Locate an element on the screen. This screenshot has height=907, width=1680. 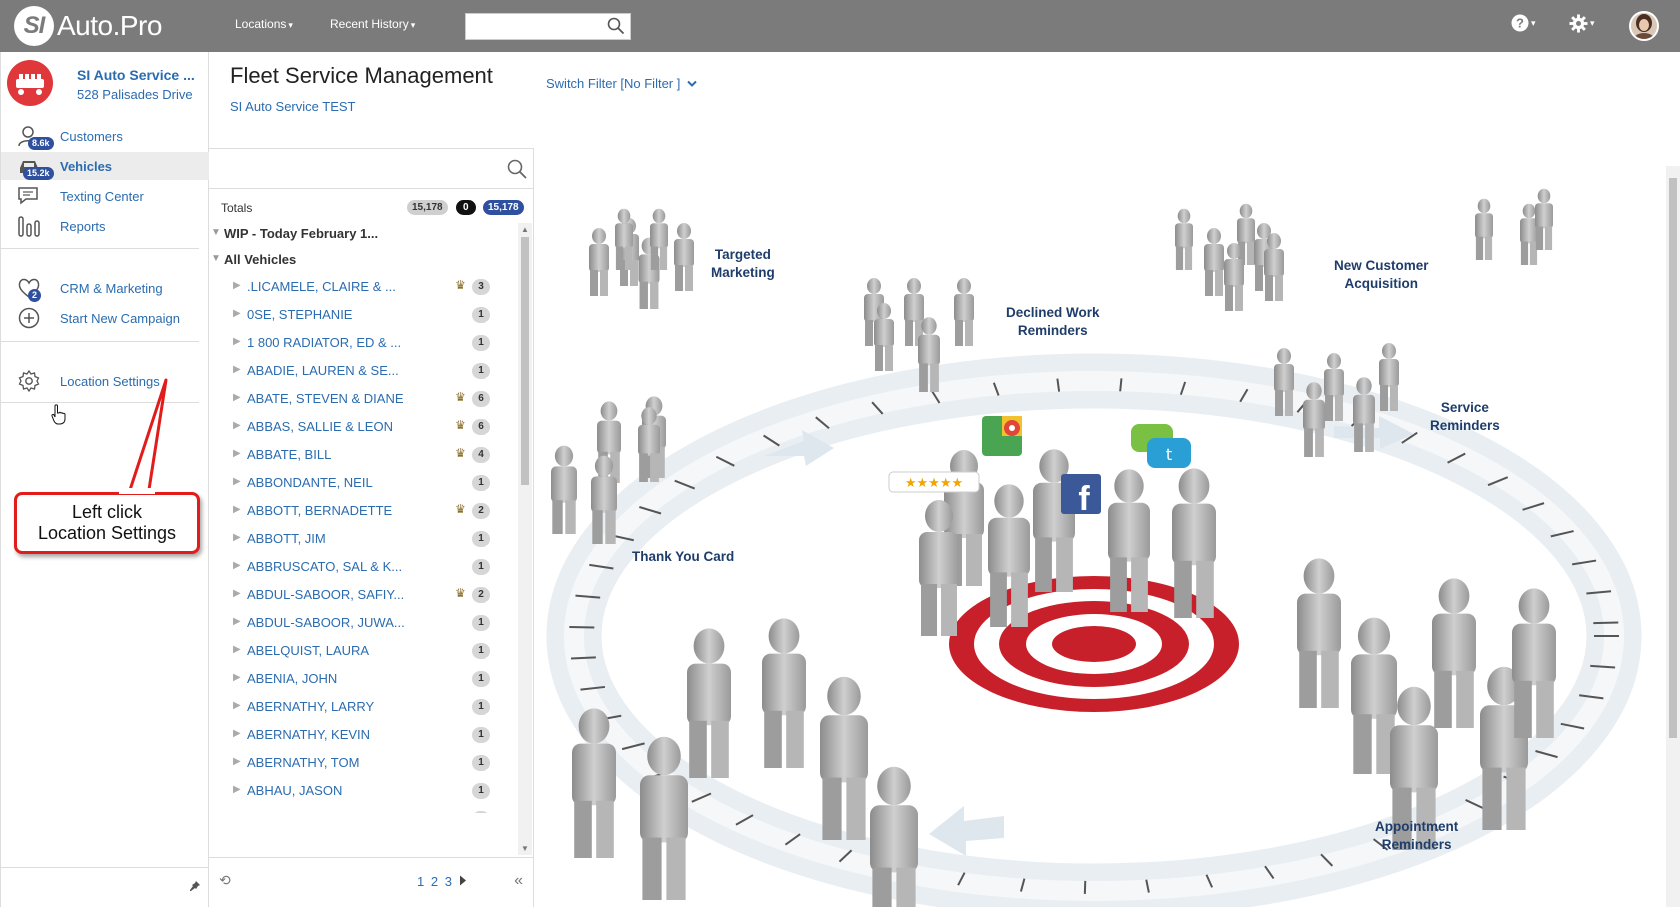
list-search-input is located at coordinates (349, 168).